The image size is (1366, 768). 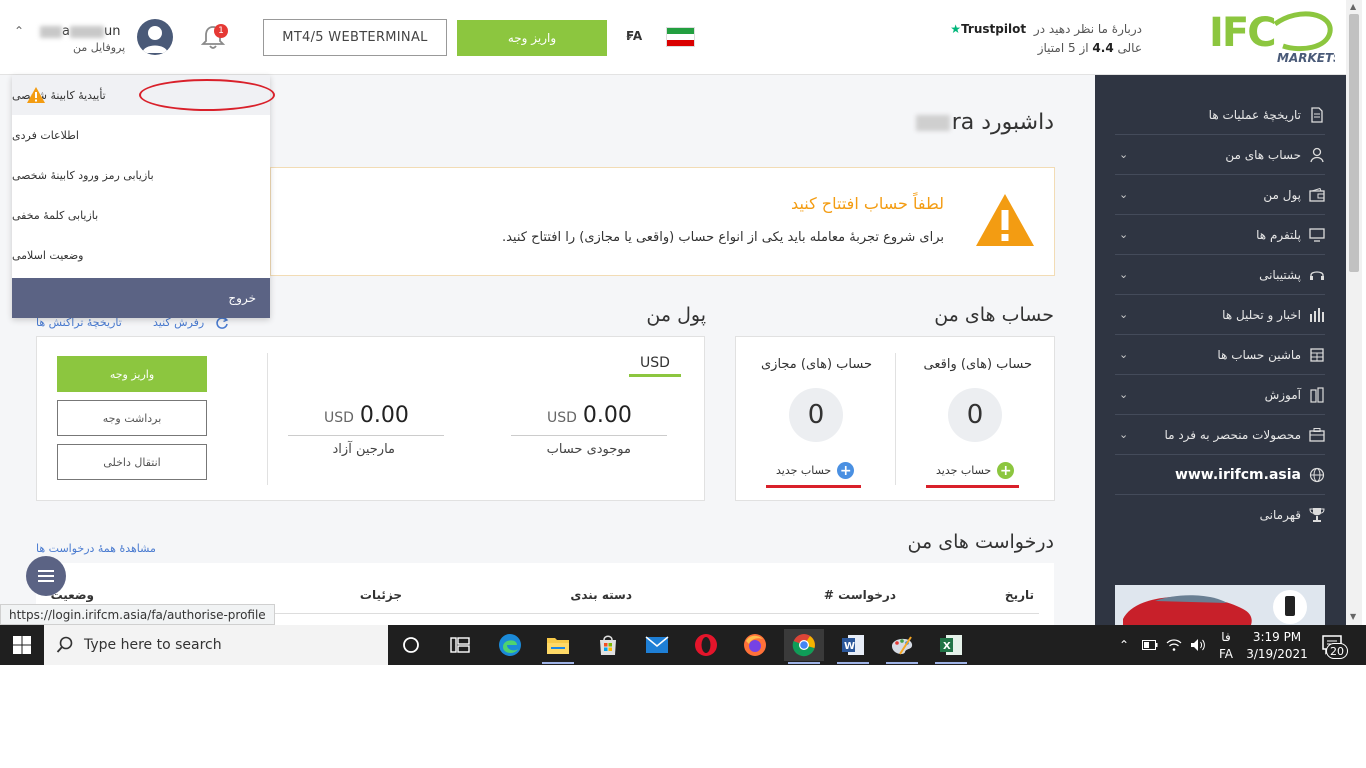 What do you see at coordinates (64, 644) in the screenshot?
I see `search-icon` at bounding box center [64, 644].